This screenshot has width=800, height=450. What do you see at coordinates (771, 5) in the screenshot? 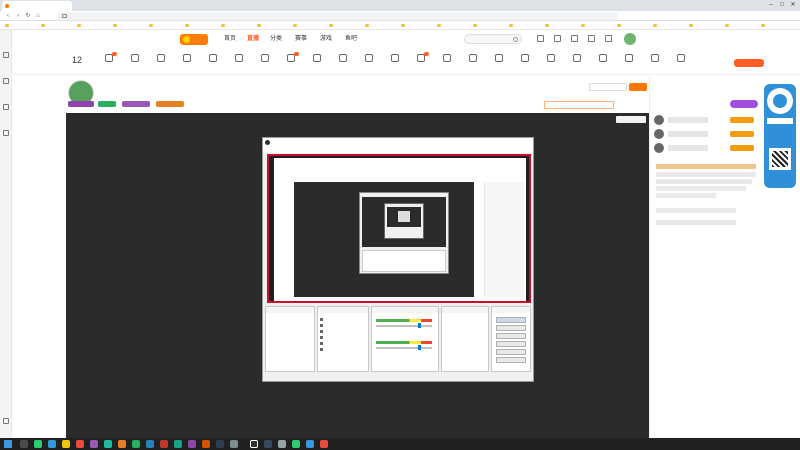
I see `minimize-button: –` at bounding box center [771, 5].